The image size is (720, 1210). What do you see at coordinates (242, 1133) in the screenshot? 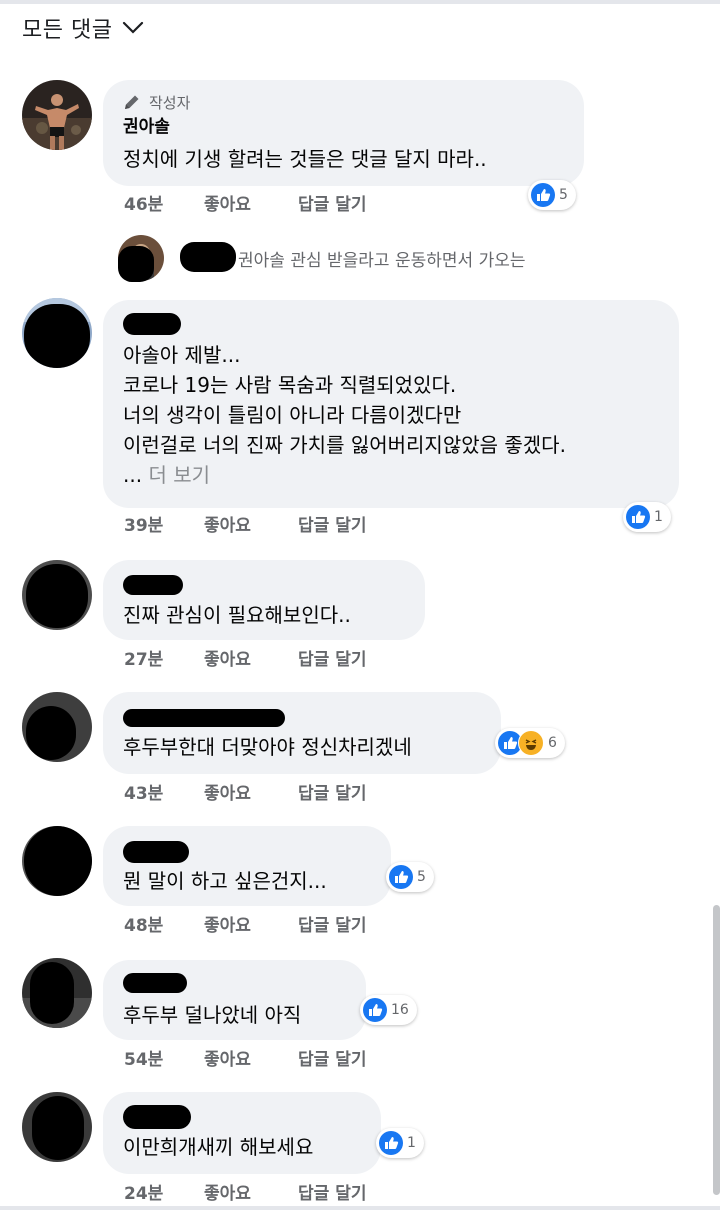
I see `comment-bubble: 이만희개새끼 해보세요` at bounding box center [242, 1133].